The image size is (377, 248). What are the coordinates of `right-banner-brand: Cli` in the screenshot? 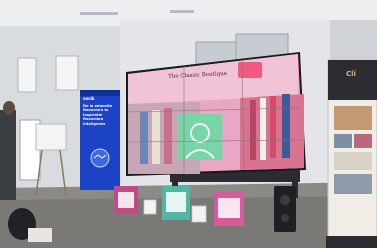 It's located at (351, 74).